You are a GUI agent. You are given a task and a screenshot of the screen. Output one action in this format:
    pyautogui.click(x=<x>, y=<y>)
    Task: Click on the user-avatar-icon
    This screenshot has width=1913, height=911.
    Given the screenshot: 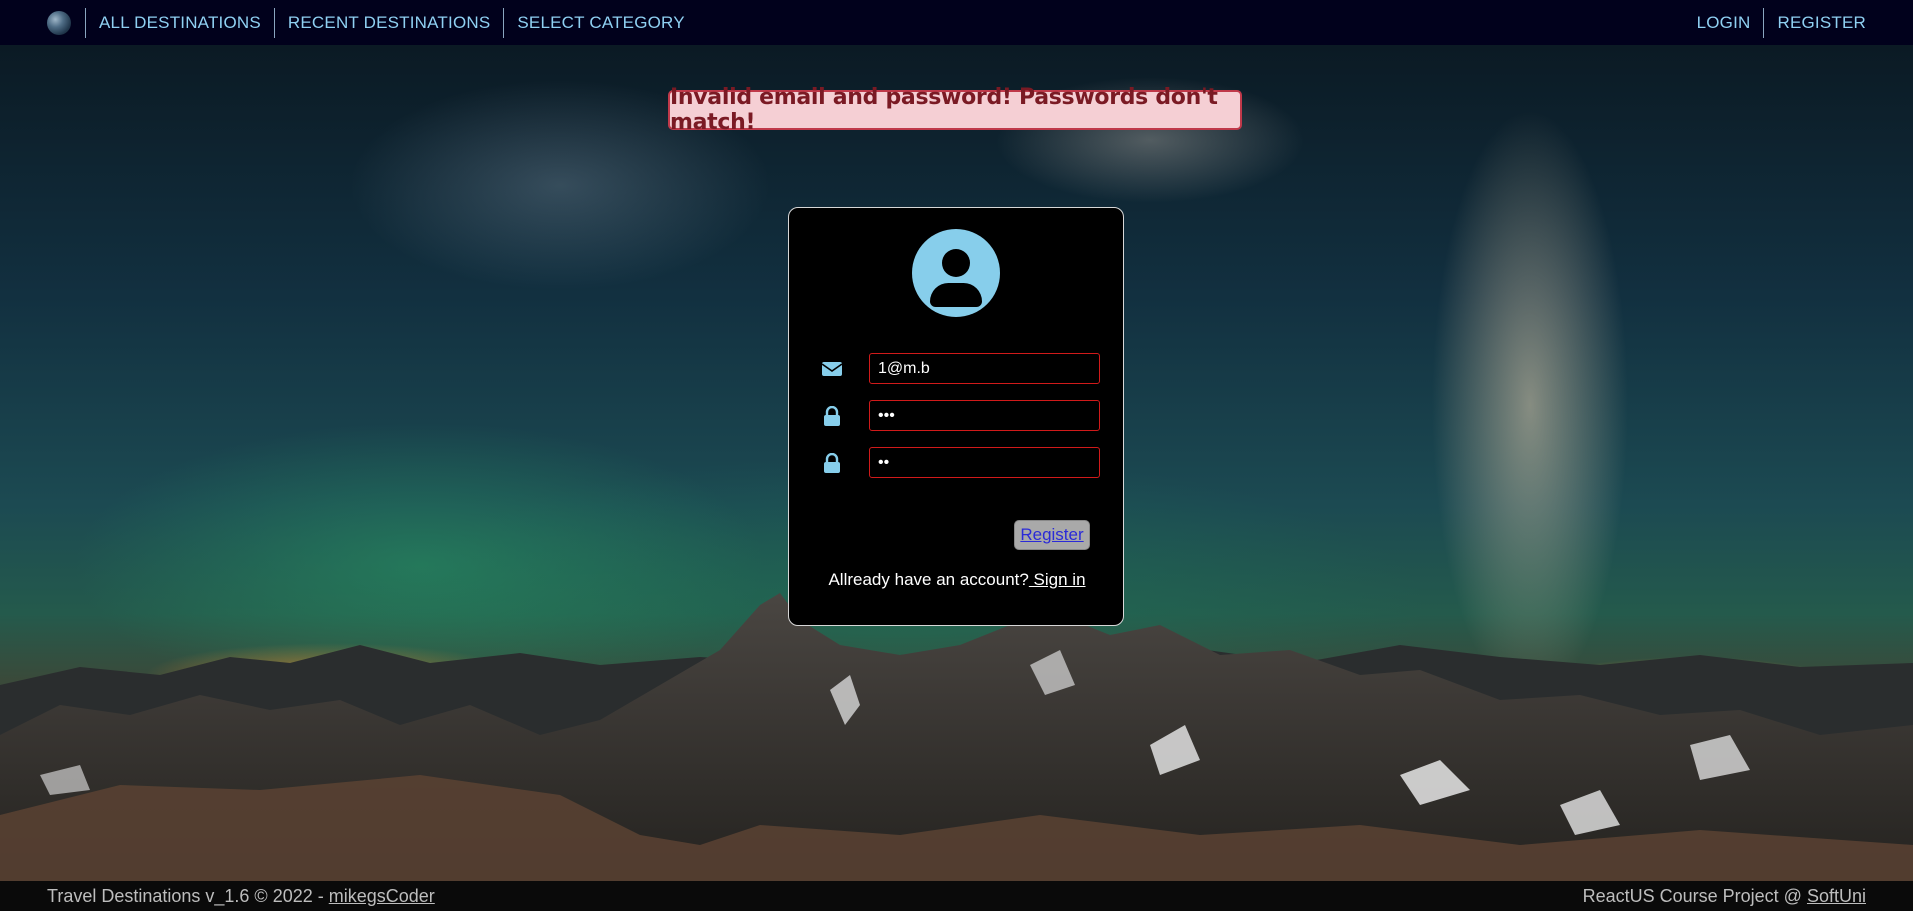 What is the action you would take?
    pyautogui.click(x=956, y=273)
    